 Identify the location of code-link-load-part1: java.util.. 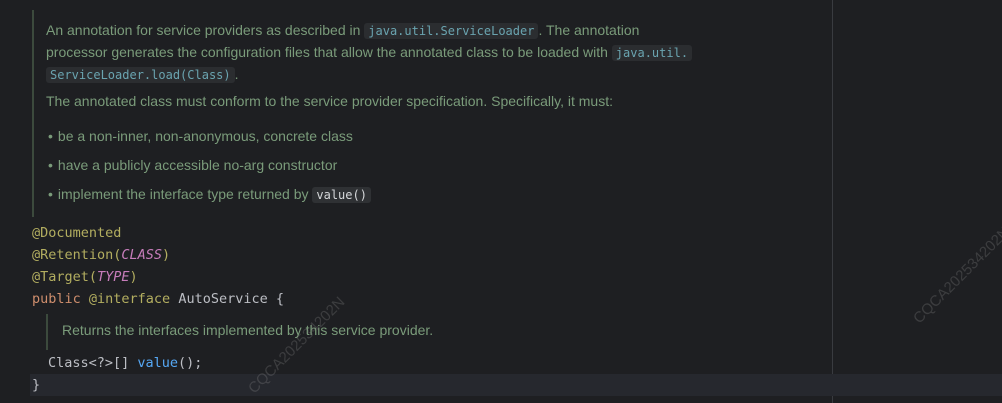
(652, 53).